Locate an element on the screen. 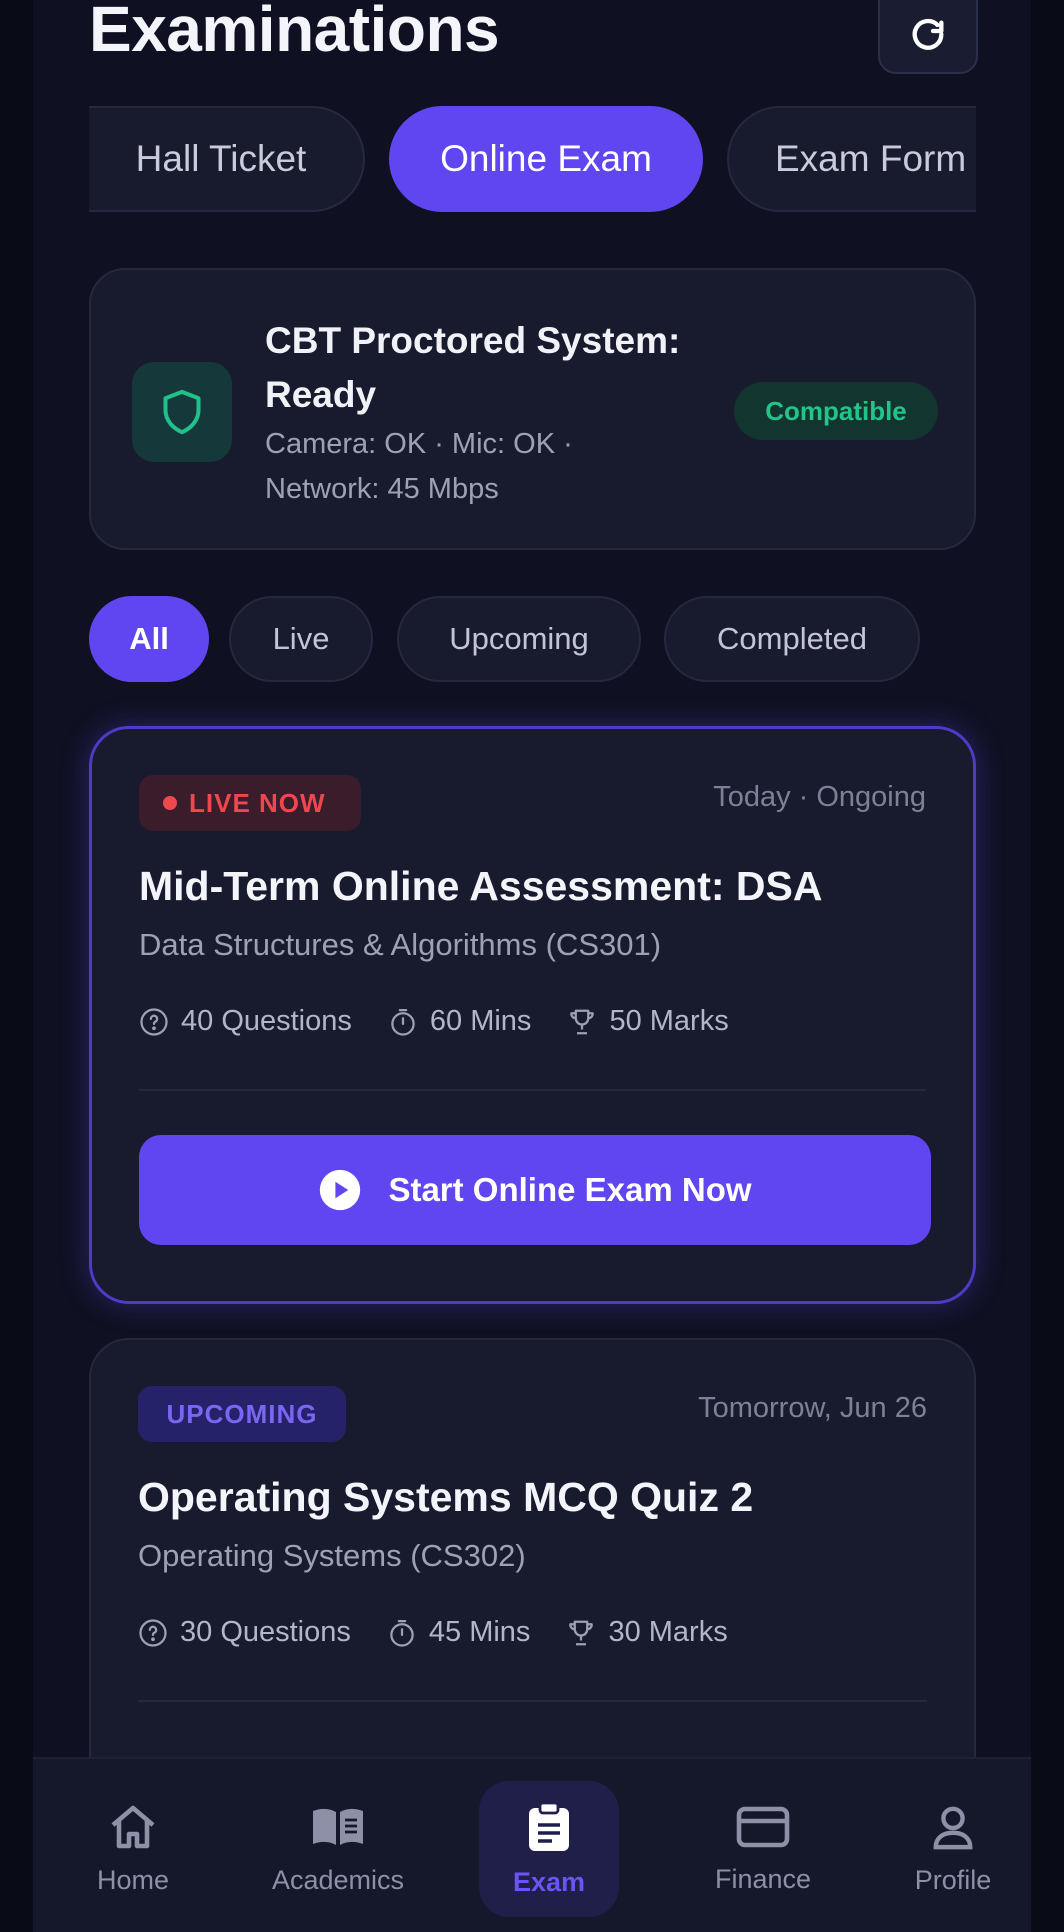 This screenshot has width=1064, height=1932. live-status-badge: LIVE NOW is located at coordinates (250, 803).